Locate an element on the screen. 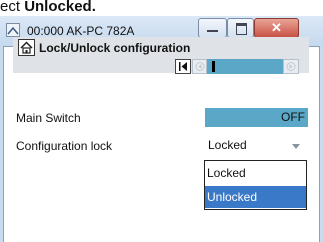  close-icon: ✕ is located at coordinates (276, 27).